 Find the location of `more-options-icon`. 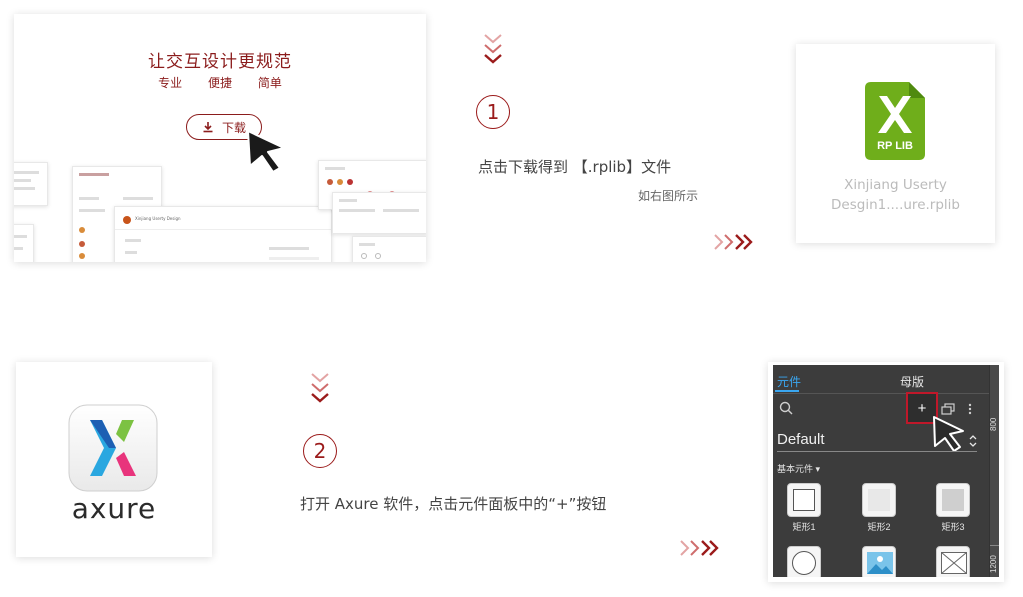

more-options-icon is located at coordinates (970, 409).